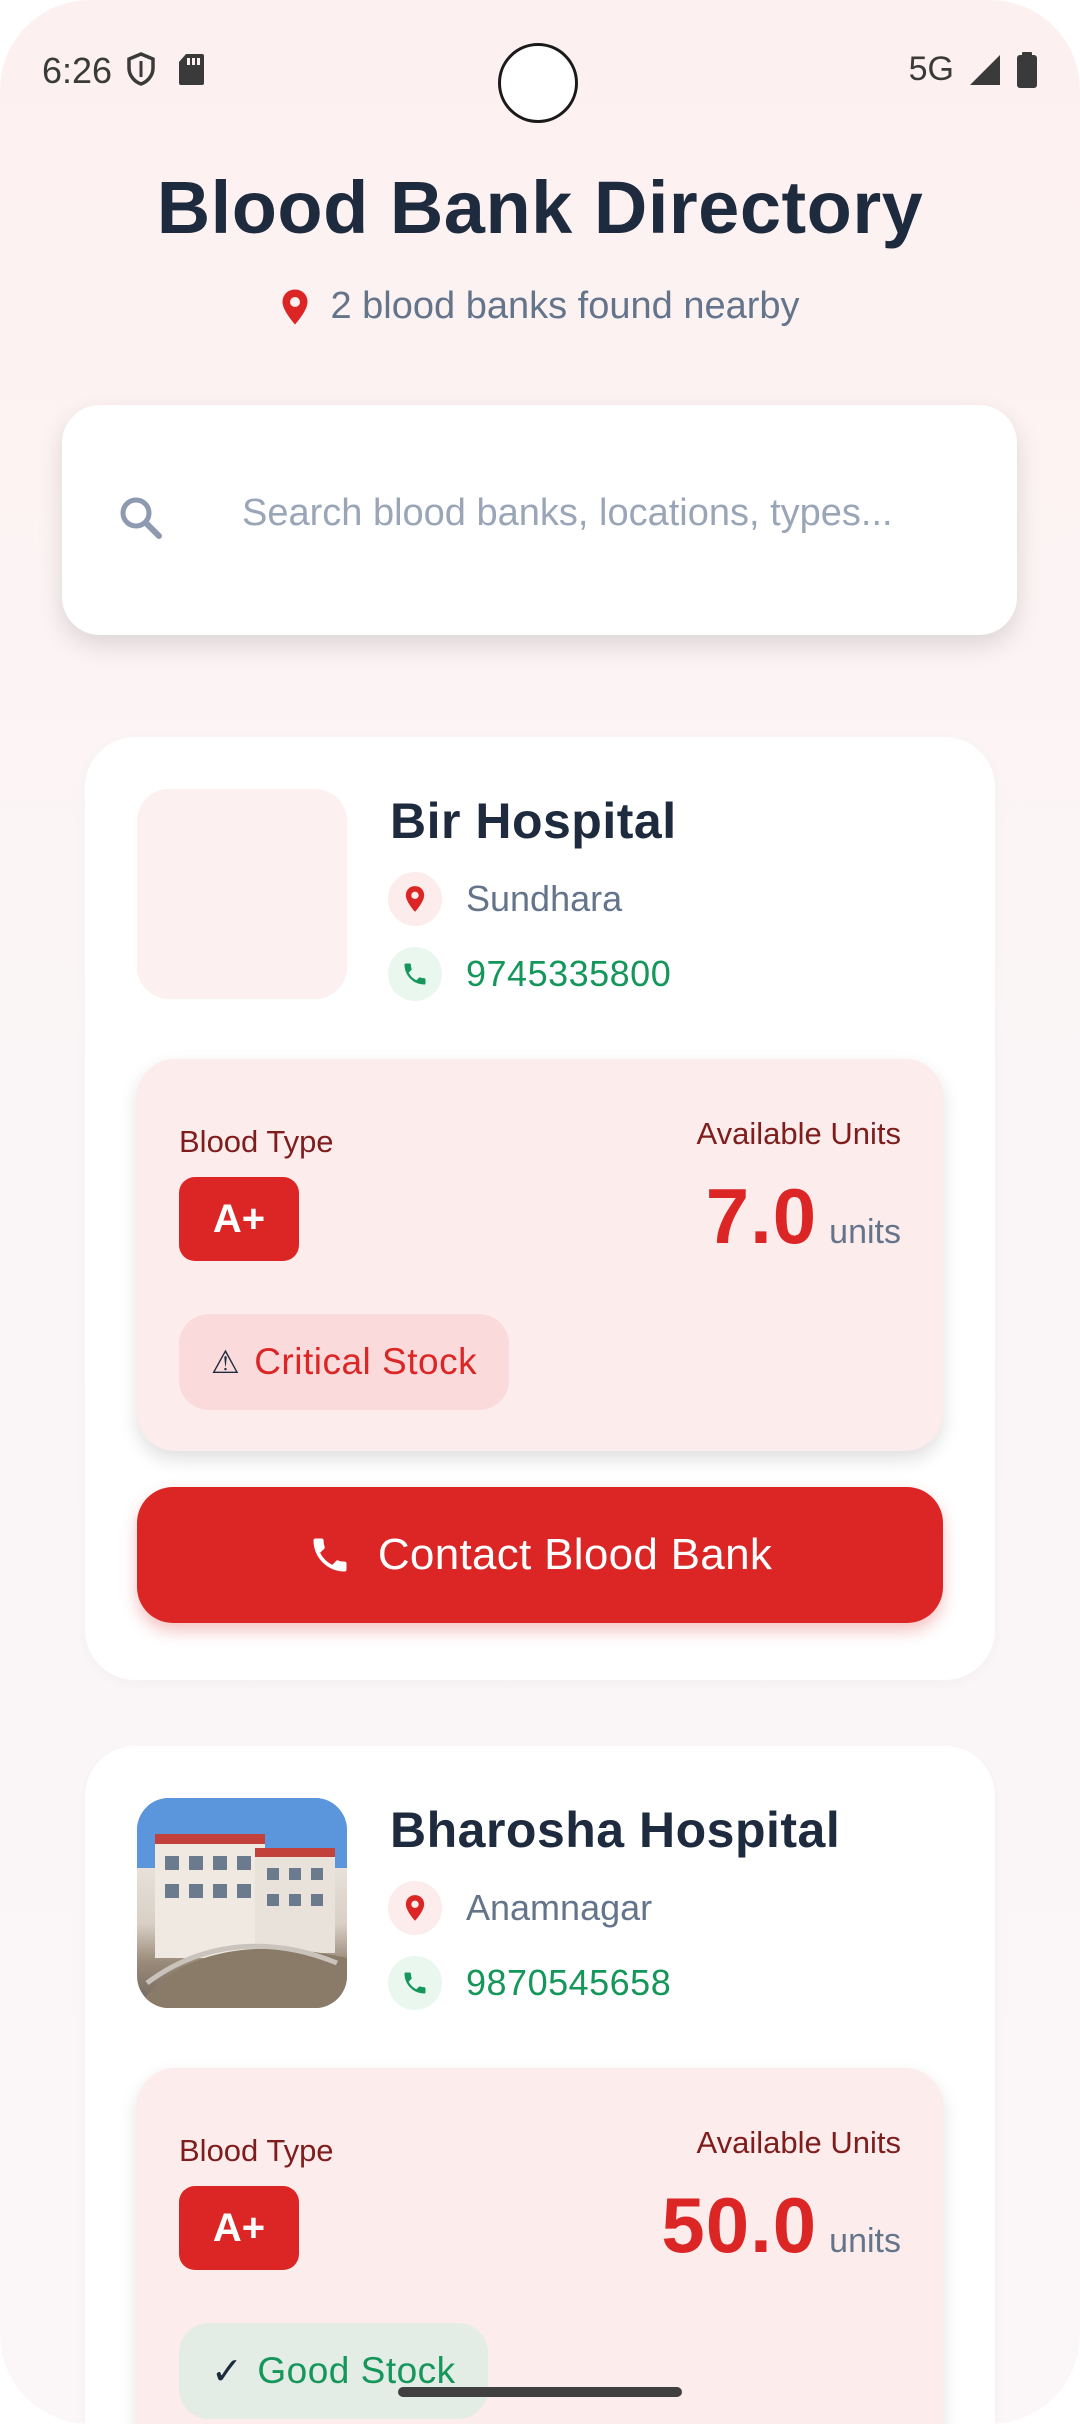 Image resolution: width=1080 pixels, height=2424 pixels. Describe the element at coordinates (568, 974) in the screenshot. I see `phone-number: 9745335800` at that location.